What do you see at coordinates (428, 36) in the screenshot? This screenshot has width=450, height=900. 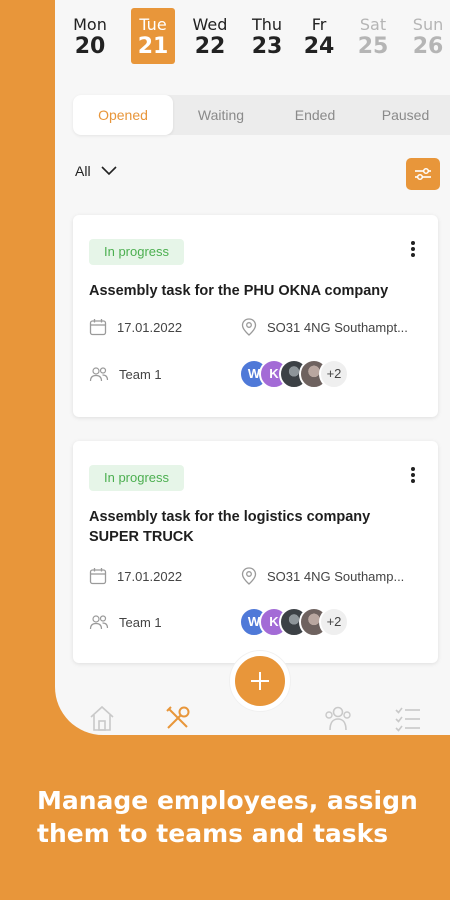 I see `day-sun: Sun 26` at bounding box center [428, 36].